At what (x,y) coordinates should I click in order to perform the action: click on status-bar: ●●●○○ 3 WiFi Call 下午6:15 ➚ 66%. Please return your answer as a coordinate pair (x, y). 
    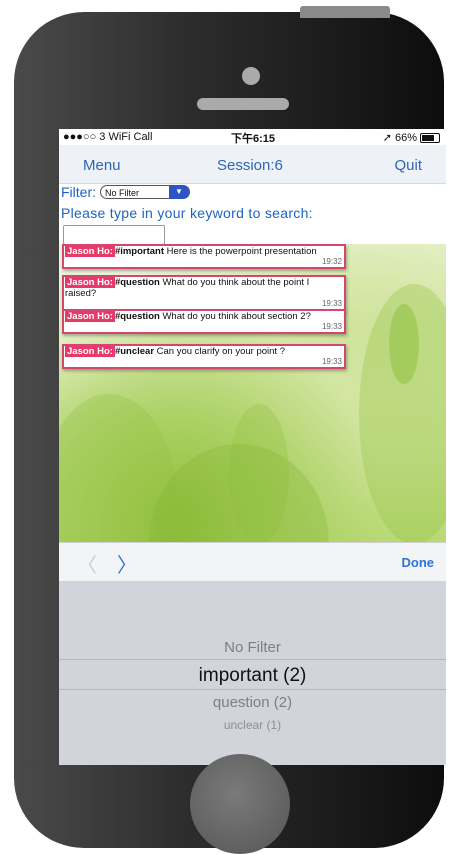
    Looking at the image, I should click on (252, 137).